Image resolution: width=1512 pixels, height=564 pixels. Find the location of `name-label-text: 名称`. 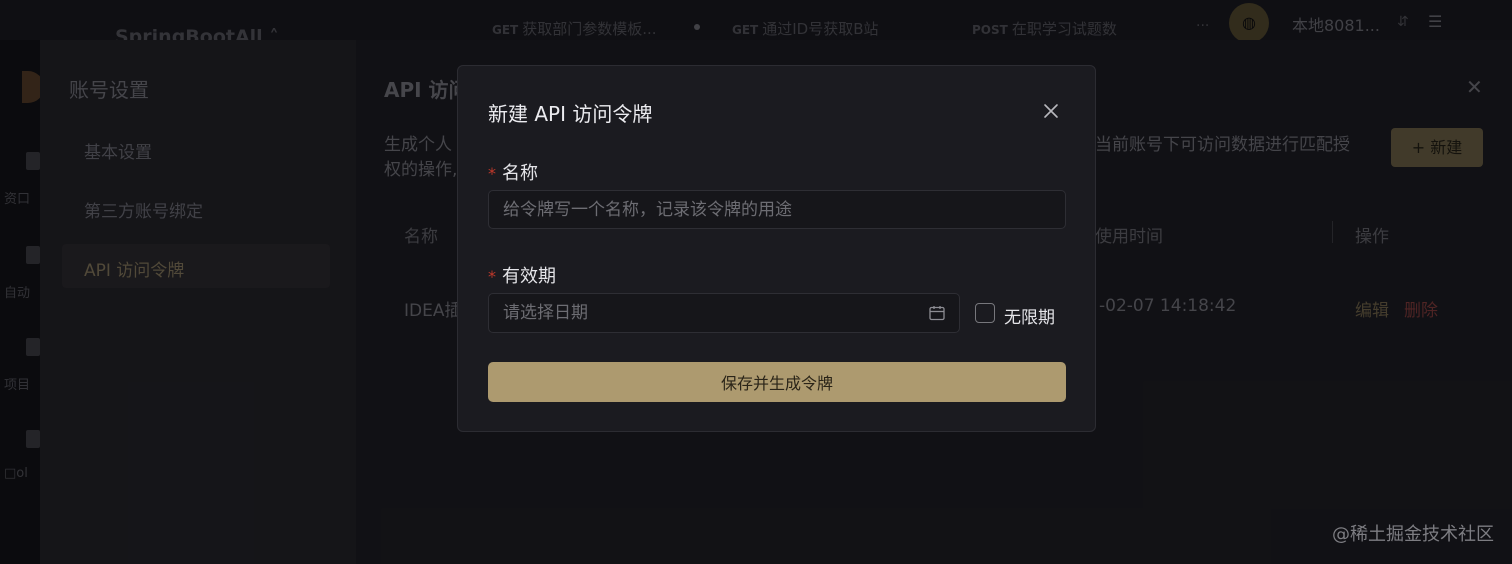

name-label-text: 名称 is located at coordinates (520, 173).